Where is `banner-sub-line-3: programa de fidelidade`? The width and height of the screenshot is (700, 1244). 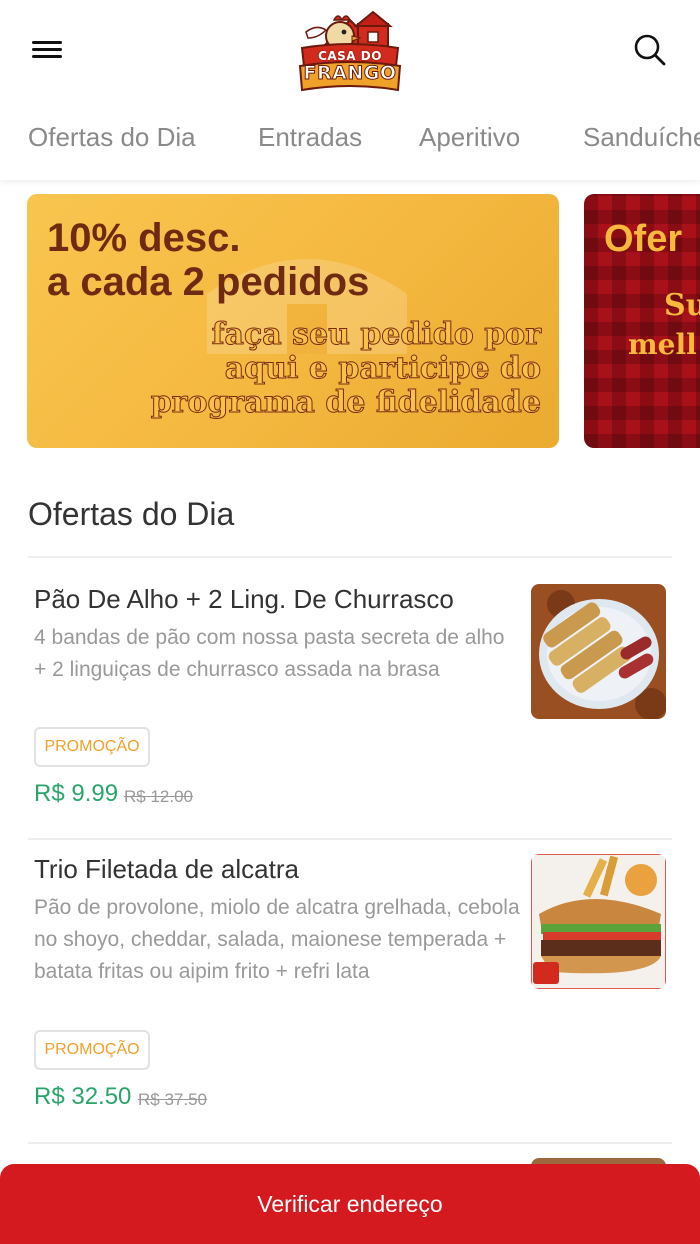
banner-sub-line-3: programa de fidelidade is located at coordinates (345, 402).